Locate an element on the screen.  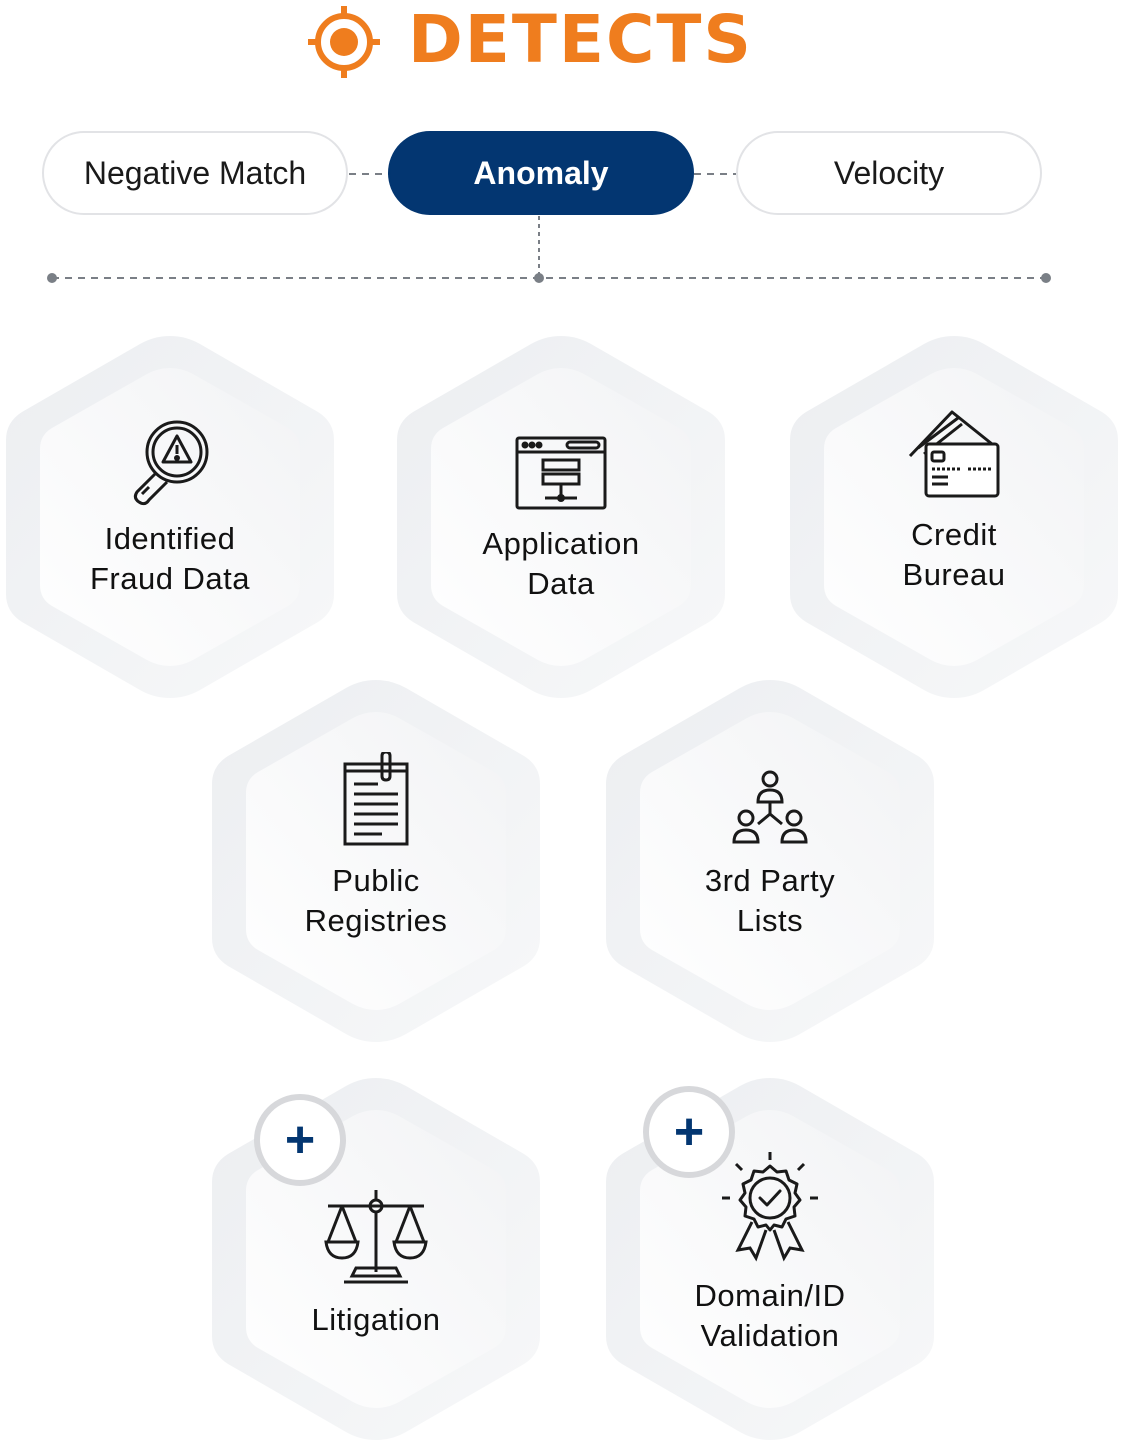
source-3rd-party-lists: 3rd Party Lists is located at coordinates (770, 861).